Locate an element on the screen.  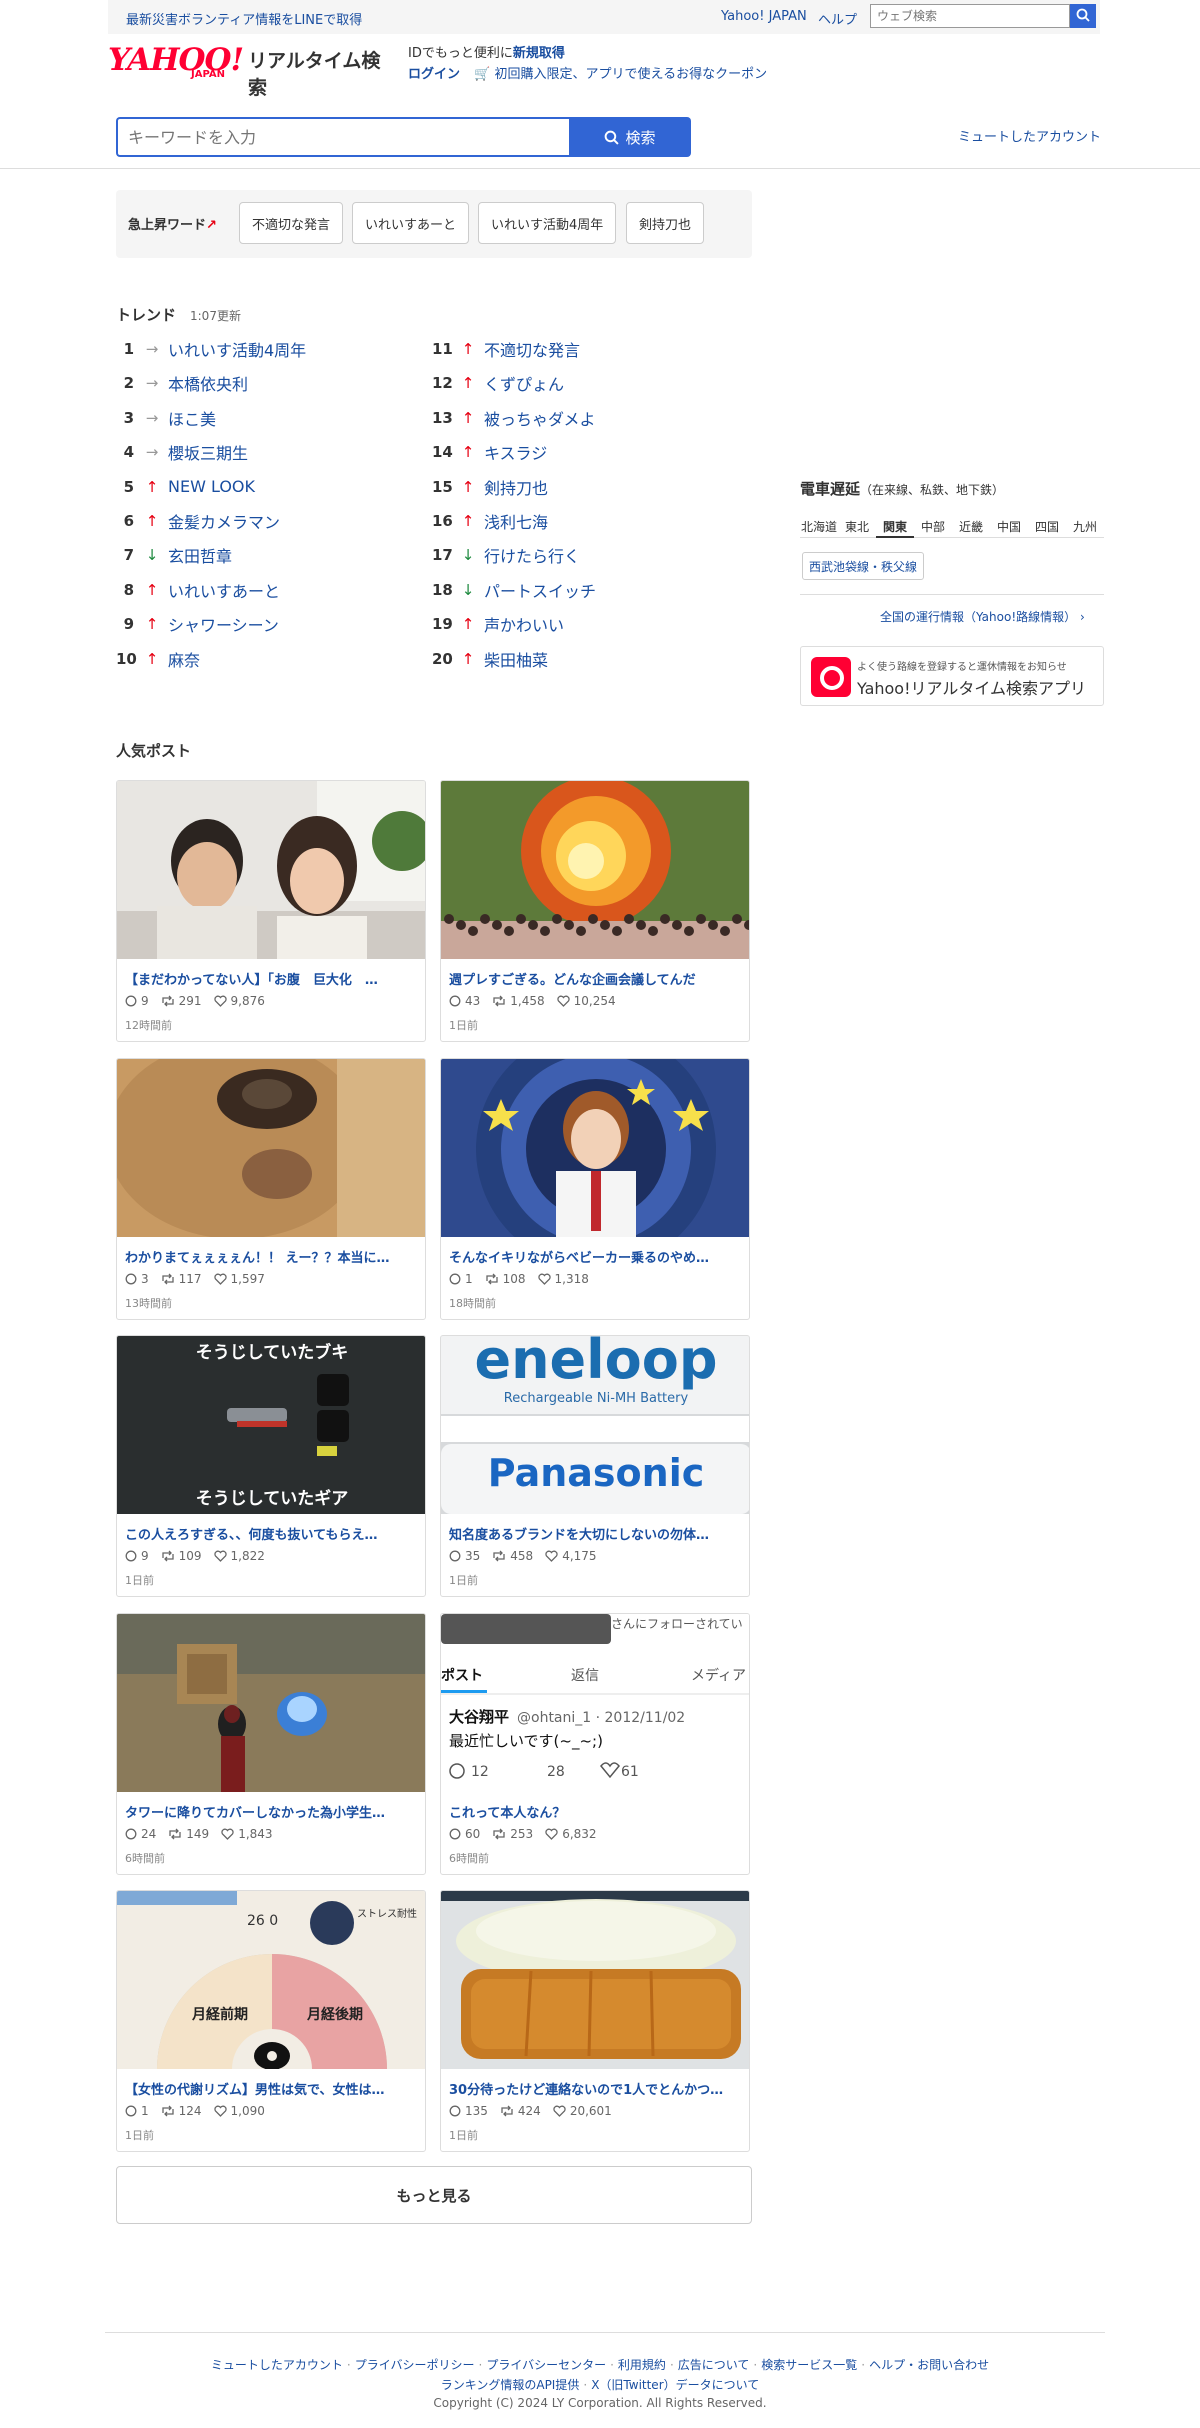
app-banner: よく使う路線を登録すると運休情報をお知らせ Yahoo!リアルタイム検索アプリ is located at coordinates (952, 676).